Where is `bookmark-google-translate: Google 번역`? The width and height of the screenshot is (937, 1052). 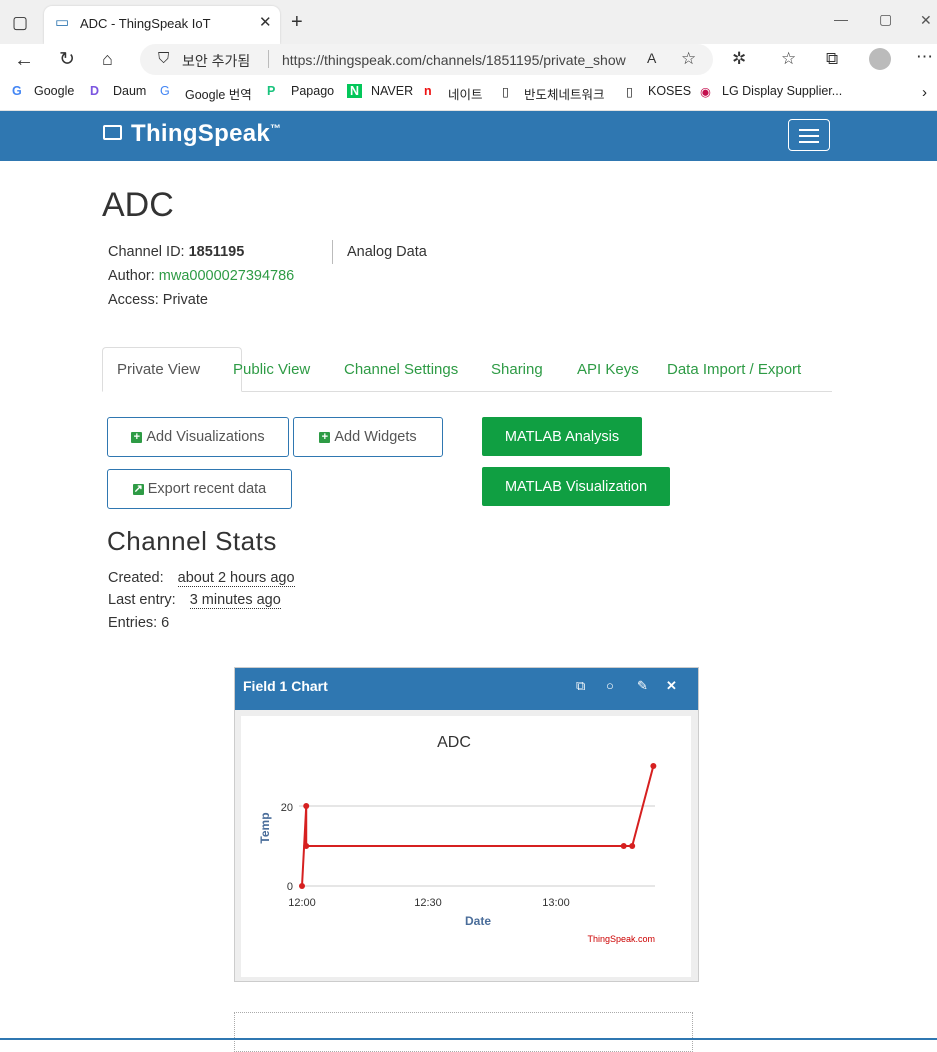
bookmark-google-translate: Google 번역 is located at coordinates (218, 93).